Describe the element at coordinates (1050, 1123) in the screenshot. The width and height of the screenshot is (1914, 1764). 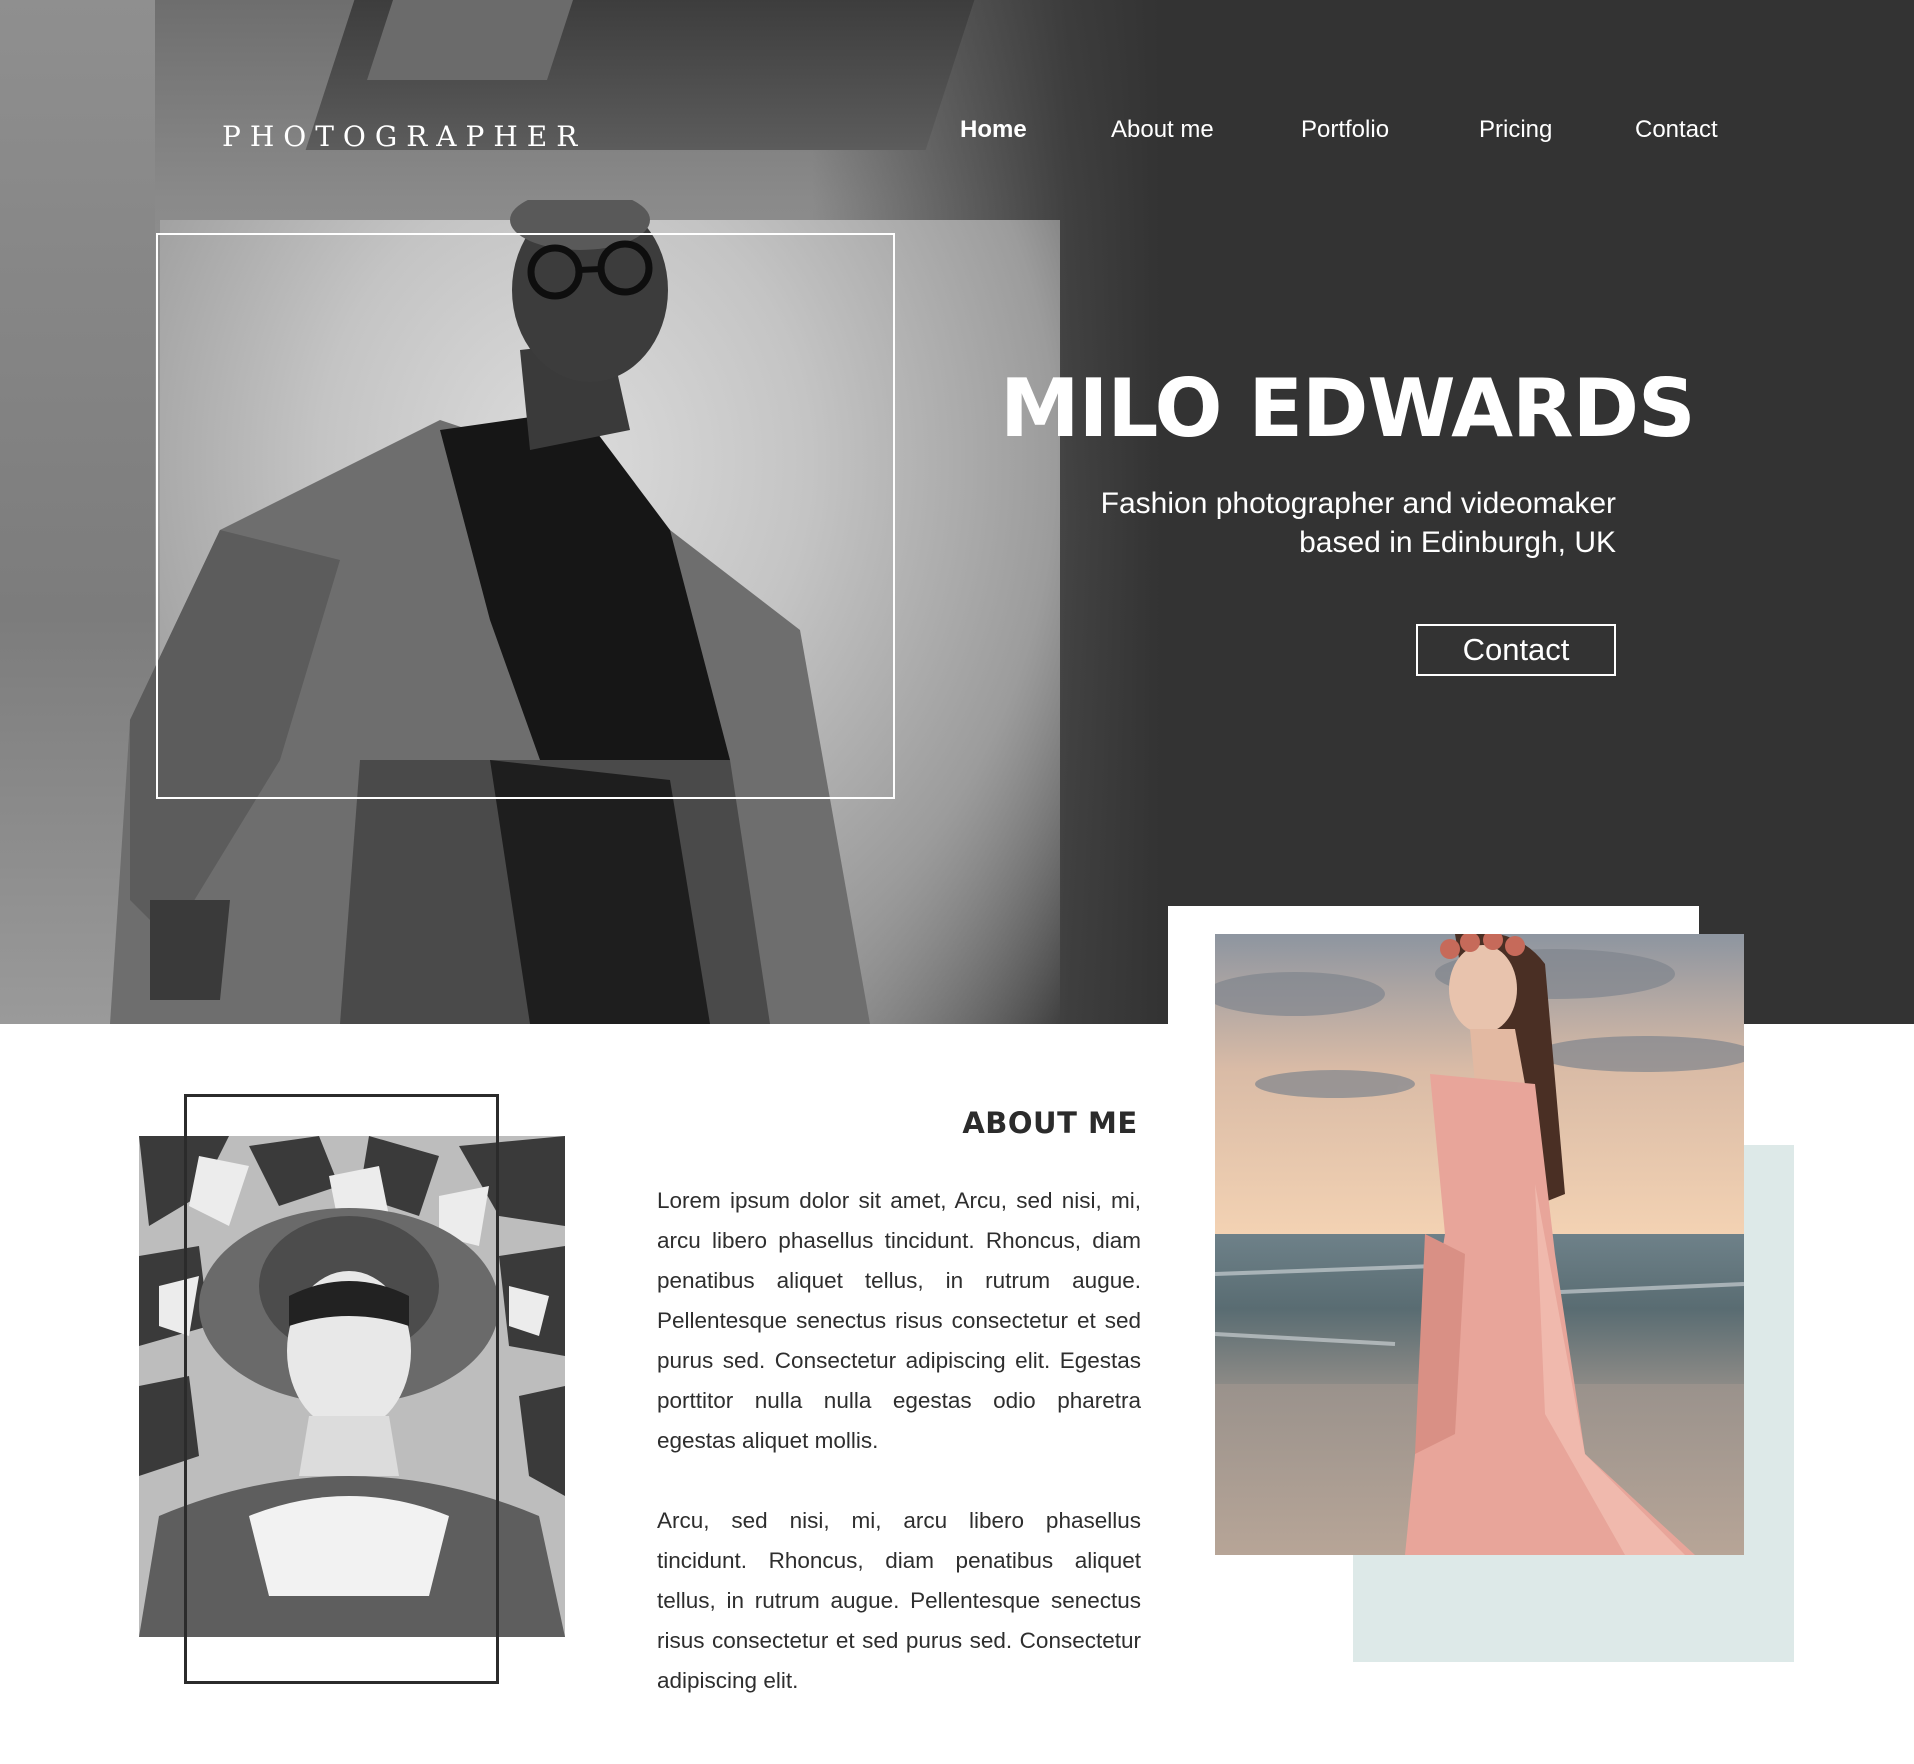
I see `about-heading: ABOUT ME` at that location.